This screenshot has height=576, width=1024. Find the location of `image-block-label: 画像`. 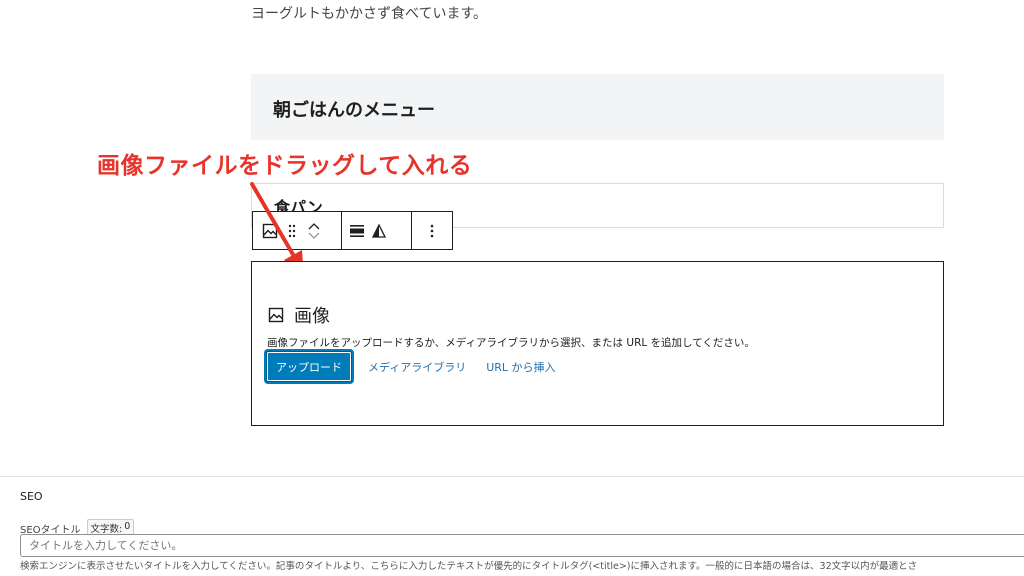

image-block-label: 画像 is located at coordinates (312, 316).